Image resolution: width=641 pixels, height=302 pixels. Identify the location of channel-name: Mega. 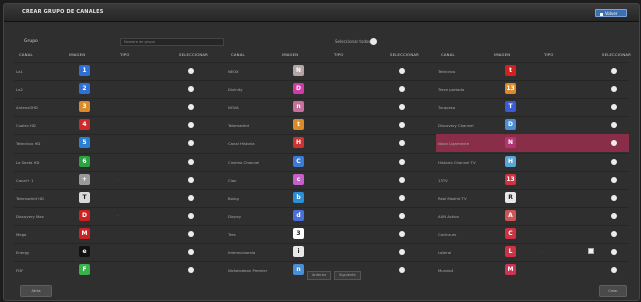
(21, 234).